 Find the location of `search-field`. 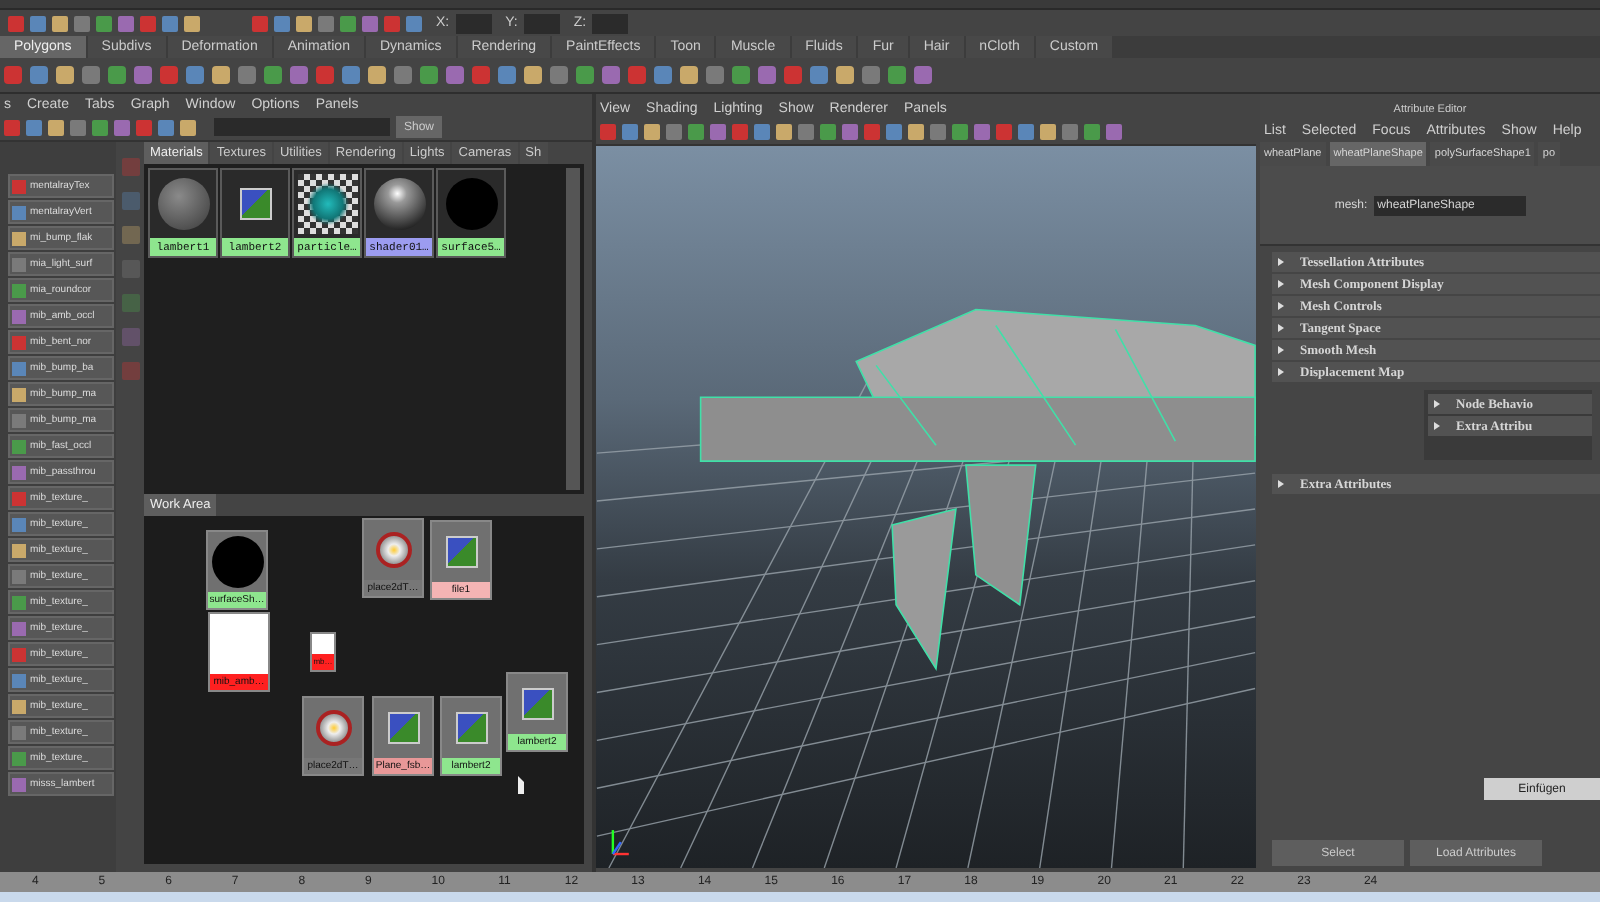

search-field is located at coordinates (302, 127).